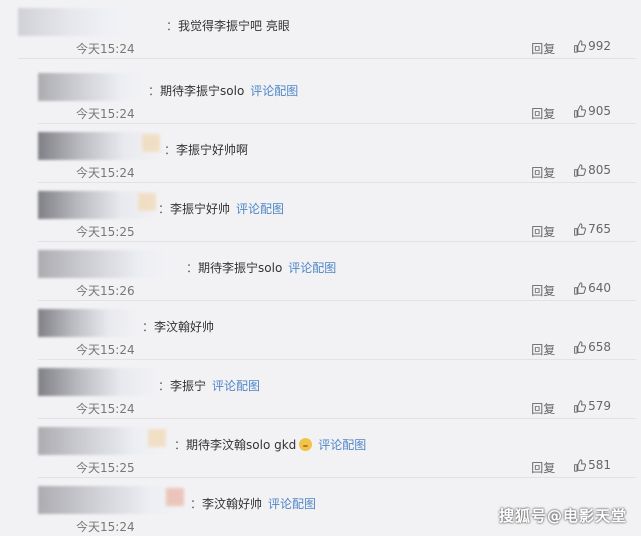  I want to click on like-button: 581, so click(592, 465).